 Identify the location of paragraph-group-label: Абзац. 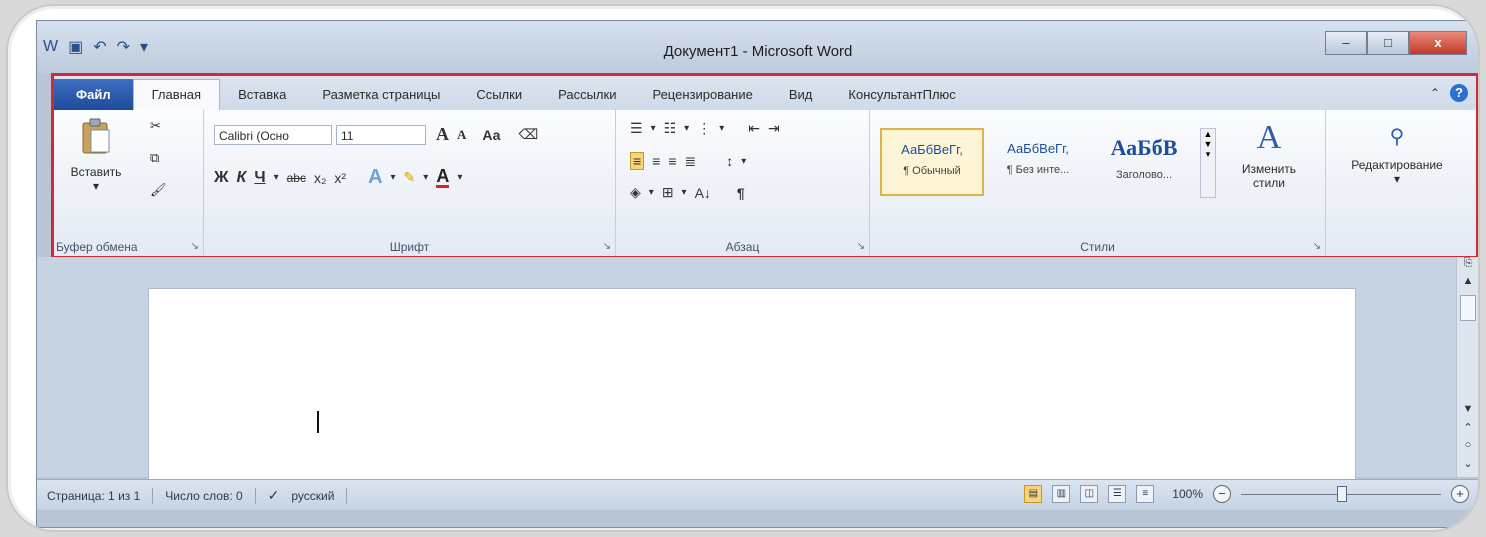
(742, 247).